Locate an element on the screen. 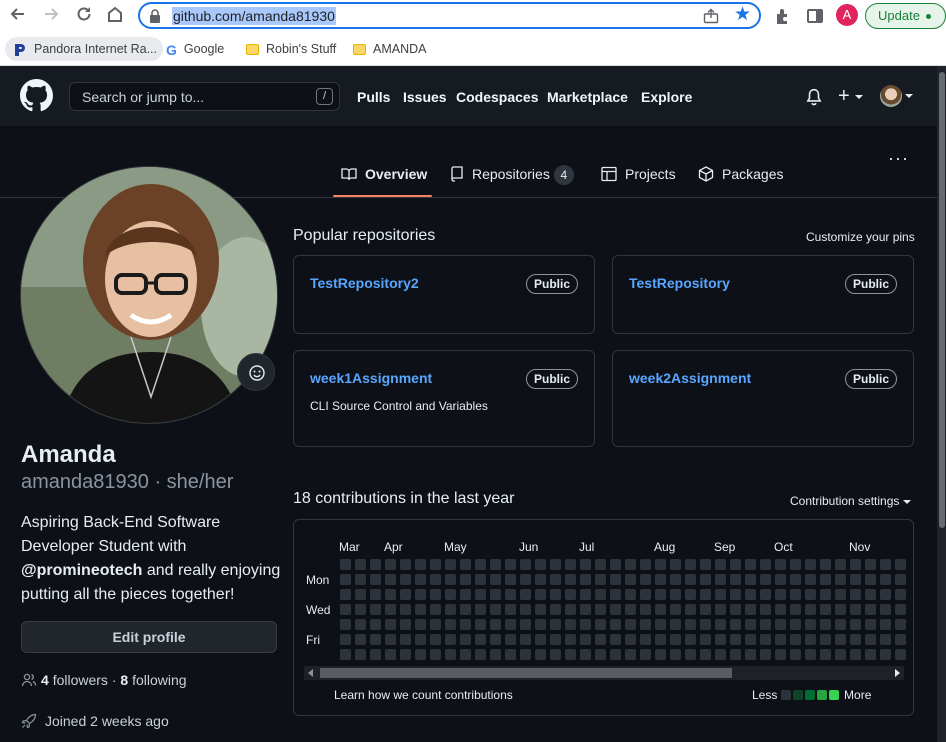 This screenshot has width=946, height=742. calendar-scrollbar is located at coordinates (604, 673).